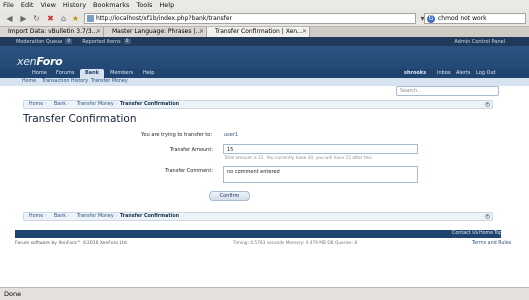 The image size is (529, 300). I want to click on subnav-transfer-money: Transfer Money, so click(109, 82).